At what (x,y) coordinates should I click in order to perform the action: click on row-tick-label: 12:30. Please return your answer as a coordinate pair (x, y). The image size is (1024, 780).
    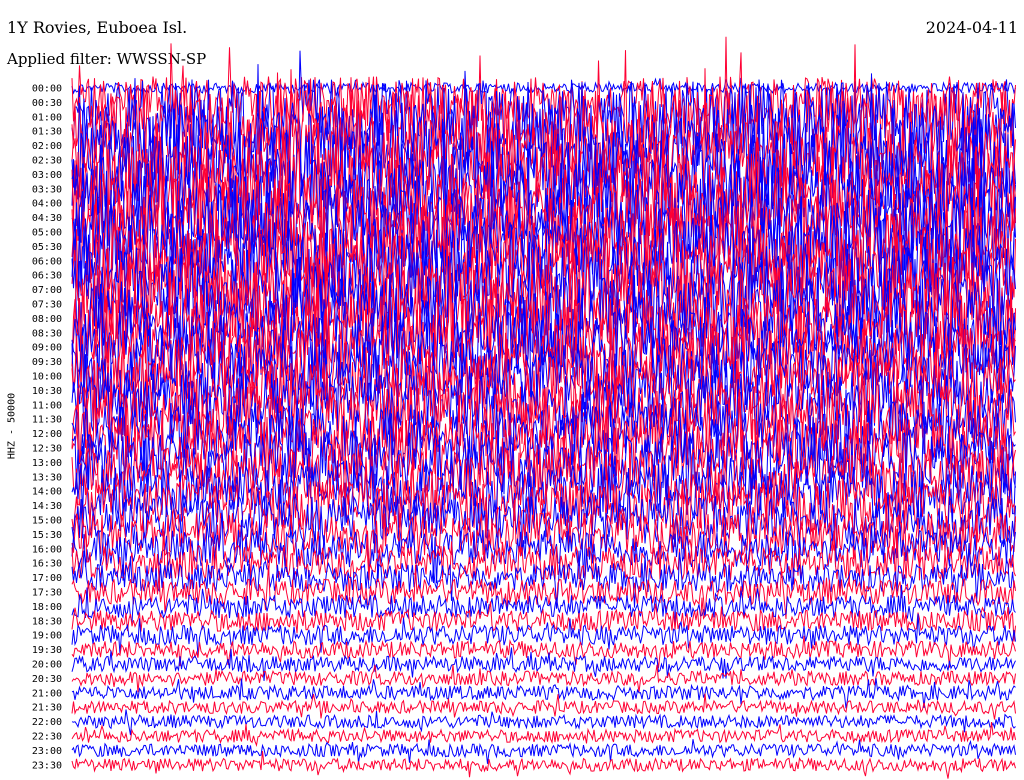
    Looking at the image, I should click on (47, 449).